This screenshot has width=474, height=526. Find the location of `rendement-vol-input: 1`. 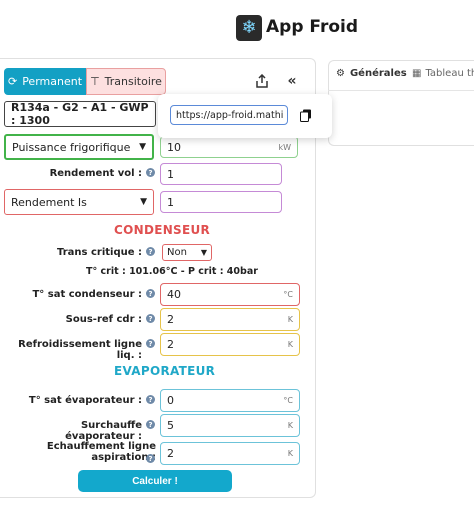

rendement-vol-input: 1 is located at coordinates (221, 174).